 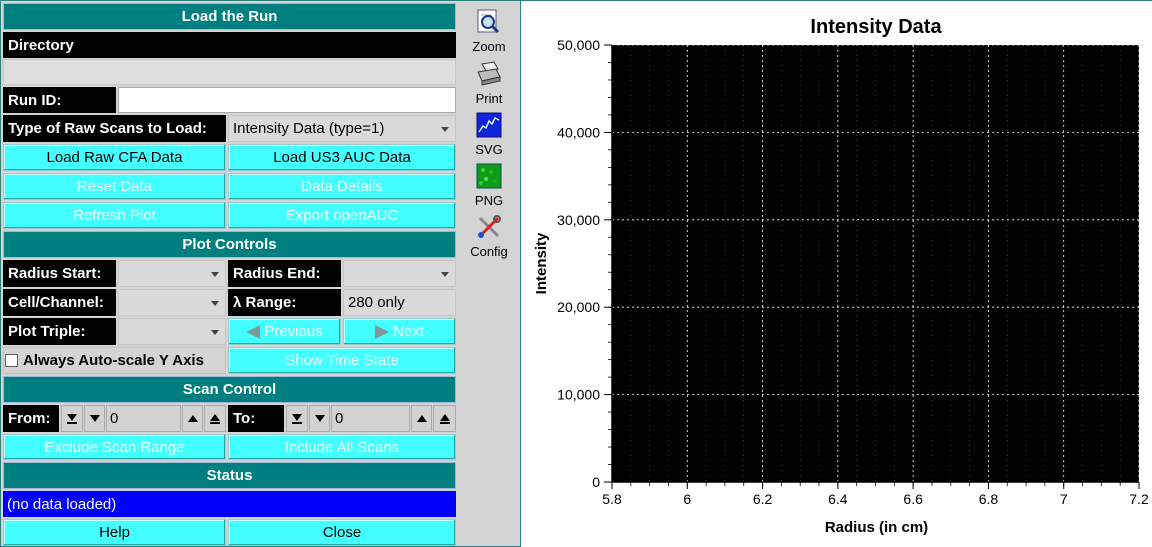 What do you see at coordinates (489, 73) in the screenshot?
I see `print-icon` at bounding box center [489, 73].